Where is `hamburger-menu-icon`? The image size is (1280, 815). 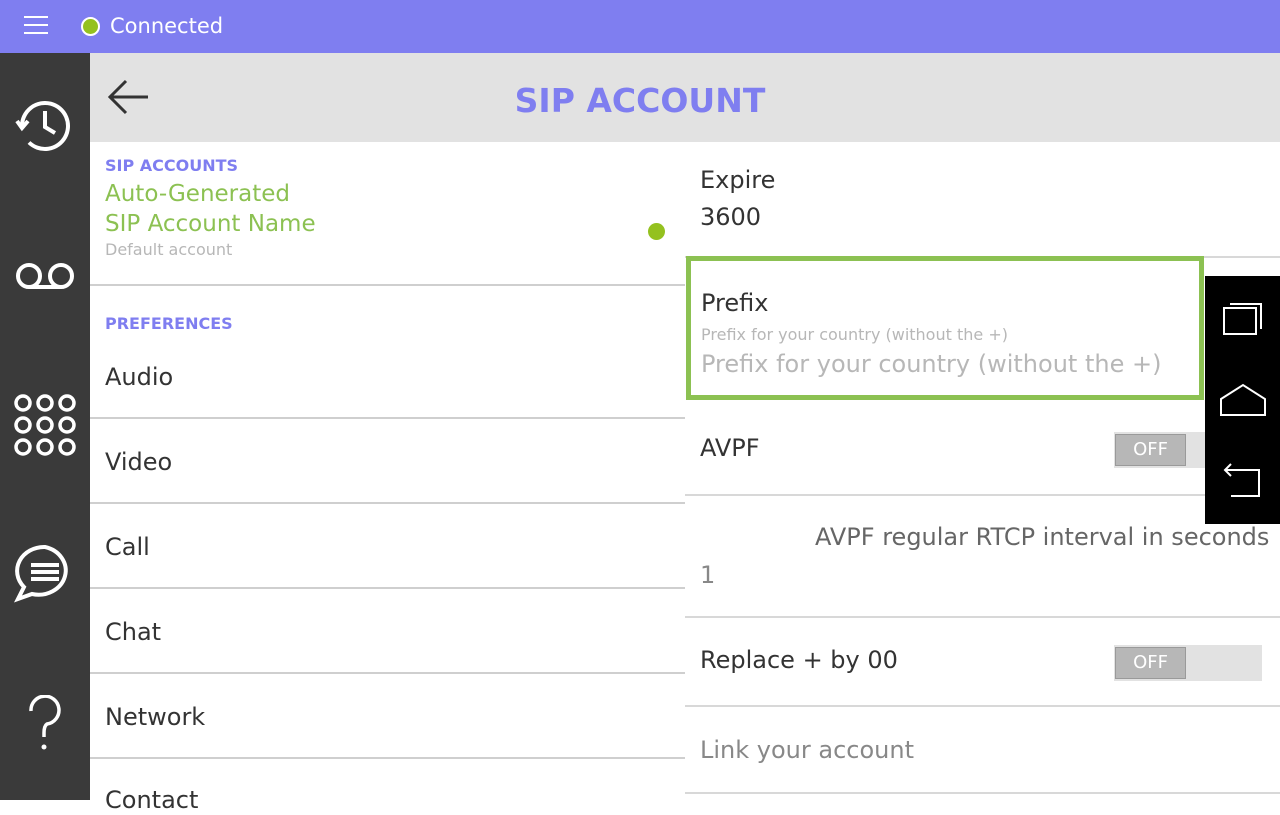
hamburger-menu-icon is located at coordinates (36, 26).